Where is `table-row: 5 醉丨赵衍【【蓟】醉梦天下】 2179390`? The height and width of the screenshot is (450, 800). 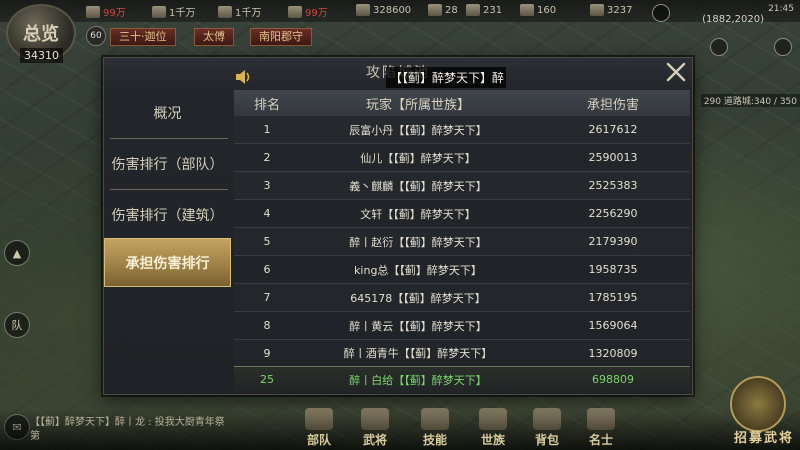 table-row: 5 醉丨赵衍【【蓟】醉梦天下】 2179390 is located at coordinates (462, 242).